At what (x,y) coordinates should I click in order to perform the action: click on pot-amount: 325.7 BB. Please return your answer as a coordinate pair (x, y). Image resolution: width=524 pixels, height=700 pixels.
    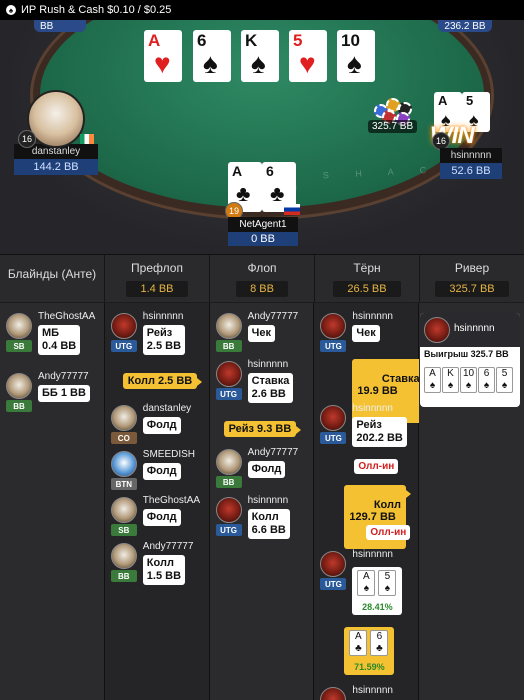
    Looking at the image, I should click on (393, 126).